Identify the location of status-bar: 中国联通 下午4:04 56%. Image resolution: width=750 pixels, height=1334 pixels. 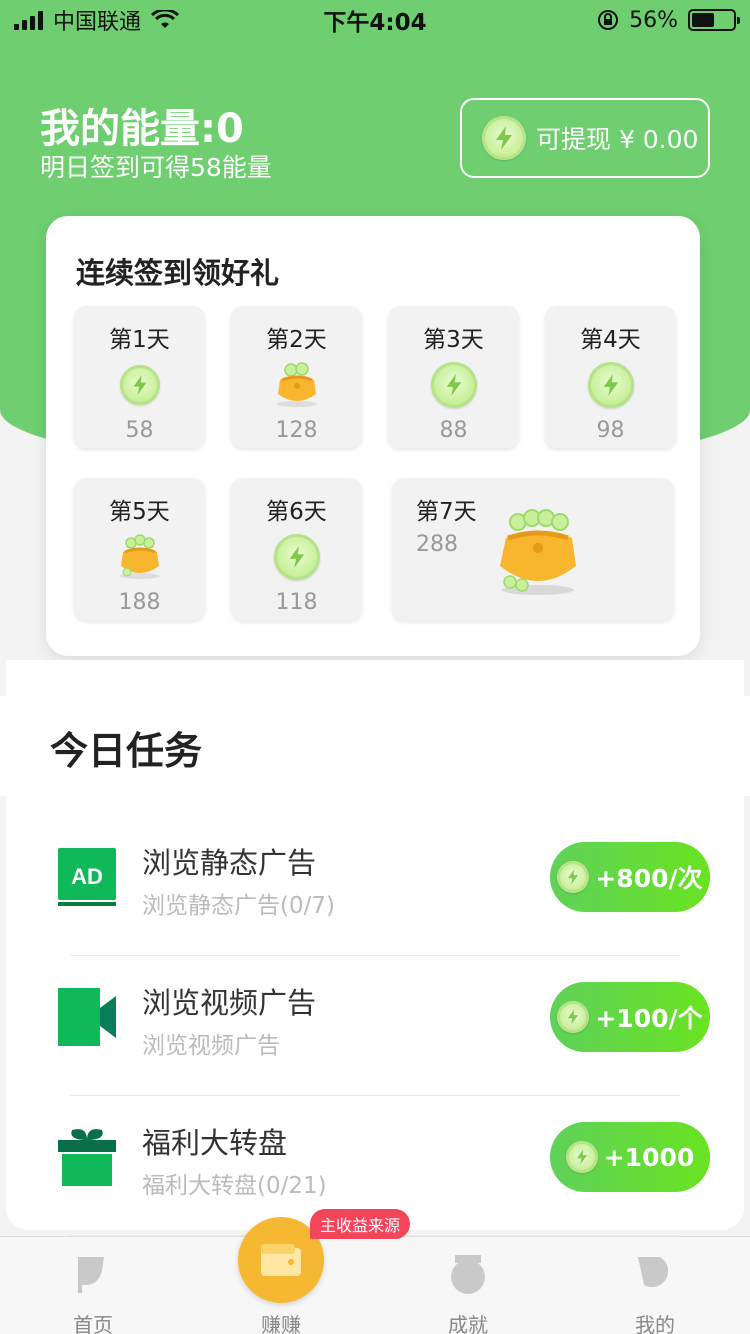
(375, 20).